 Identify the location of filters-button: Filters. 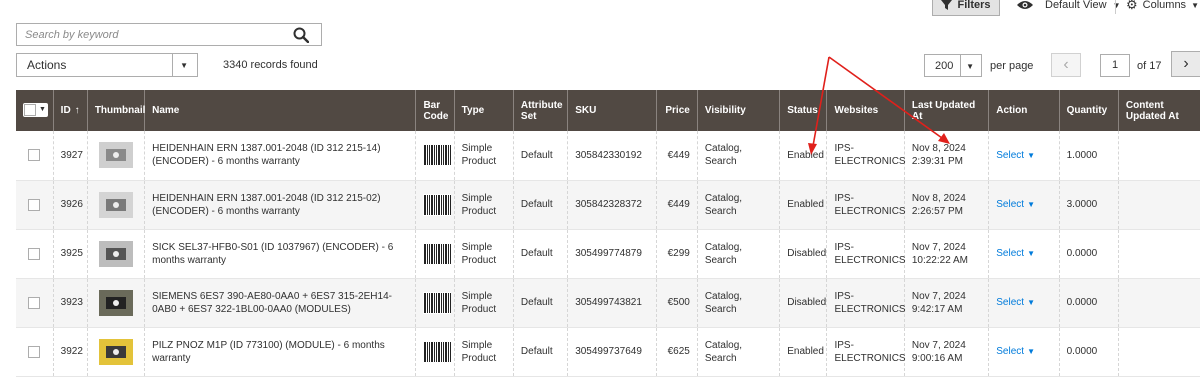
(966, 8).